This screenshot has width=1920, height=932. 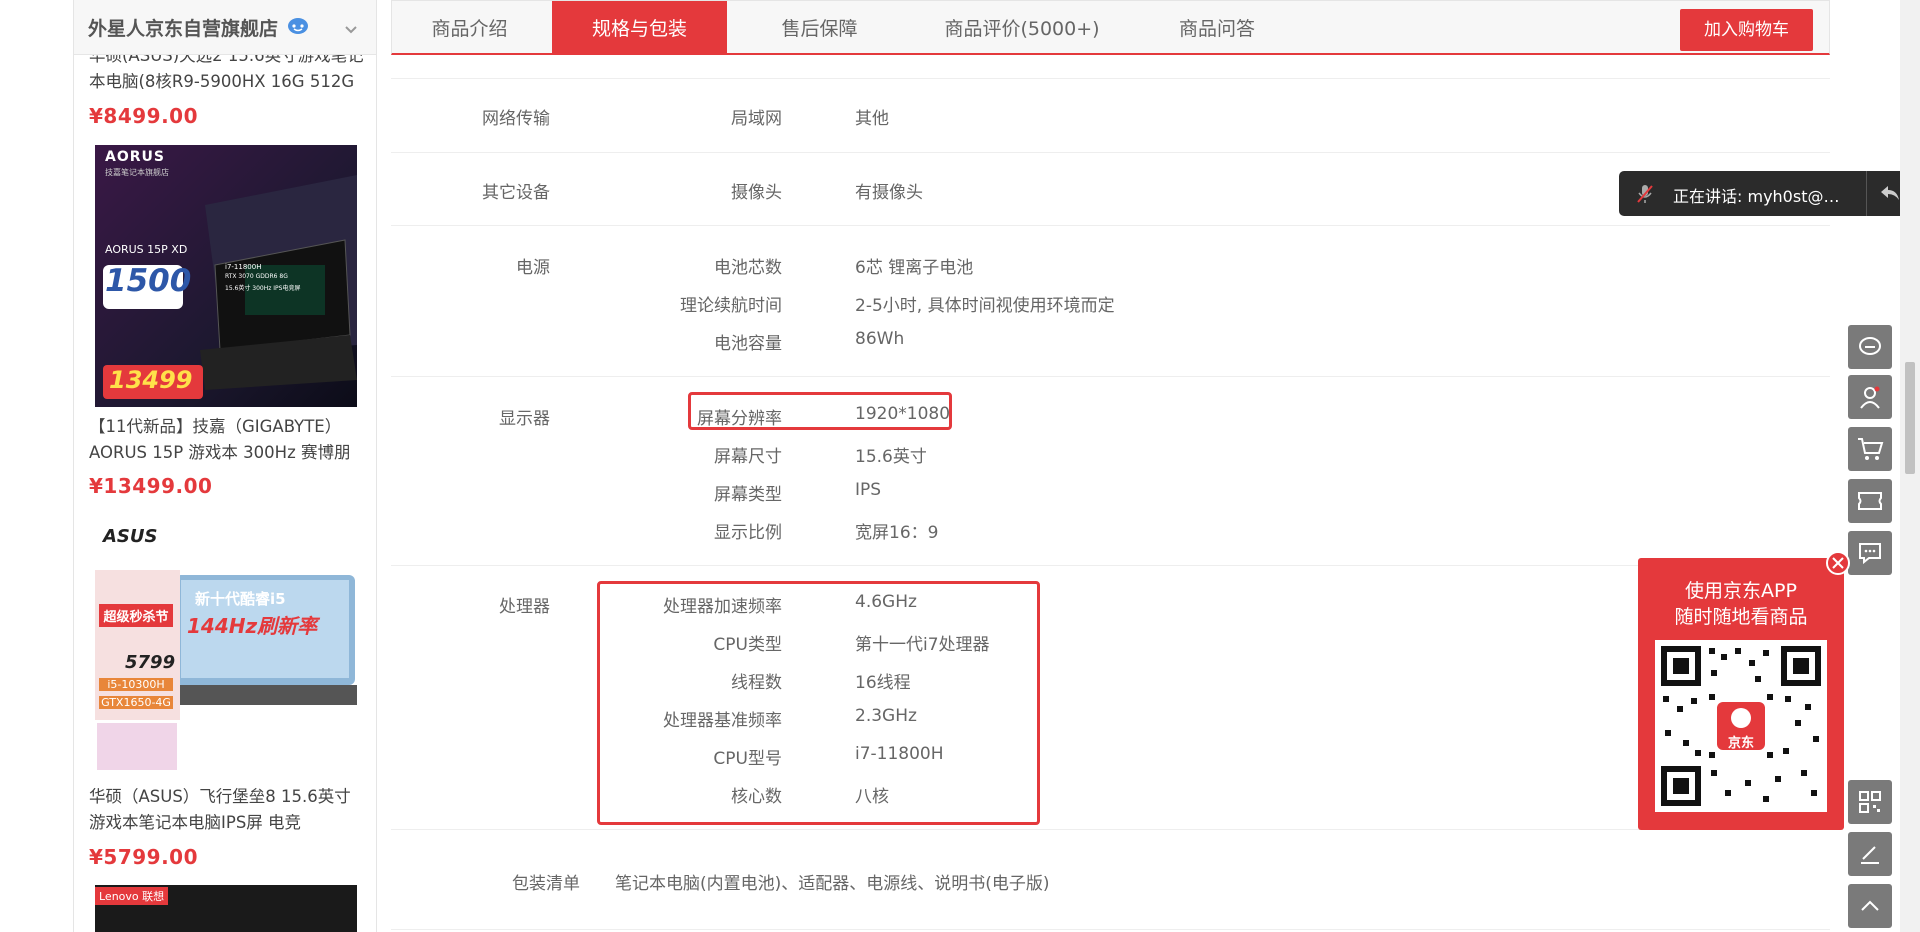 What do you see at coordinates (1870, 854) in the screenshot?
I see `edit-feedback-icon` at bounding box center [1870, 854].